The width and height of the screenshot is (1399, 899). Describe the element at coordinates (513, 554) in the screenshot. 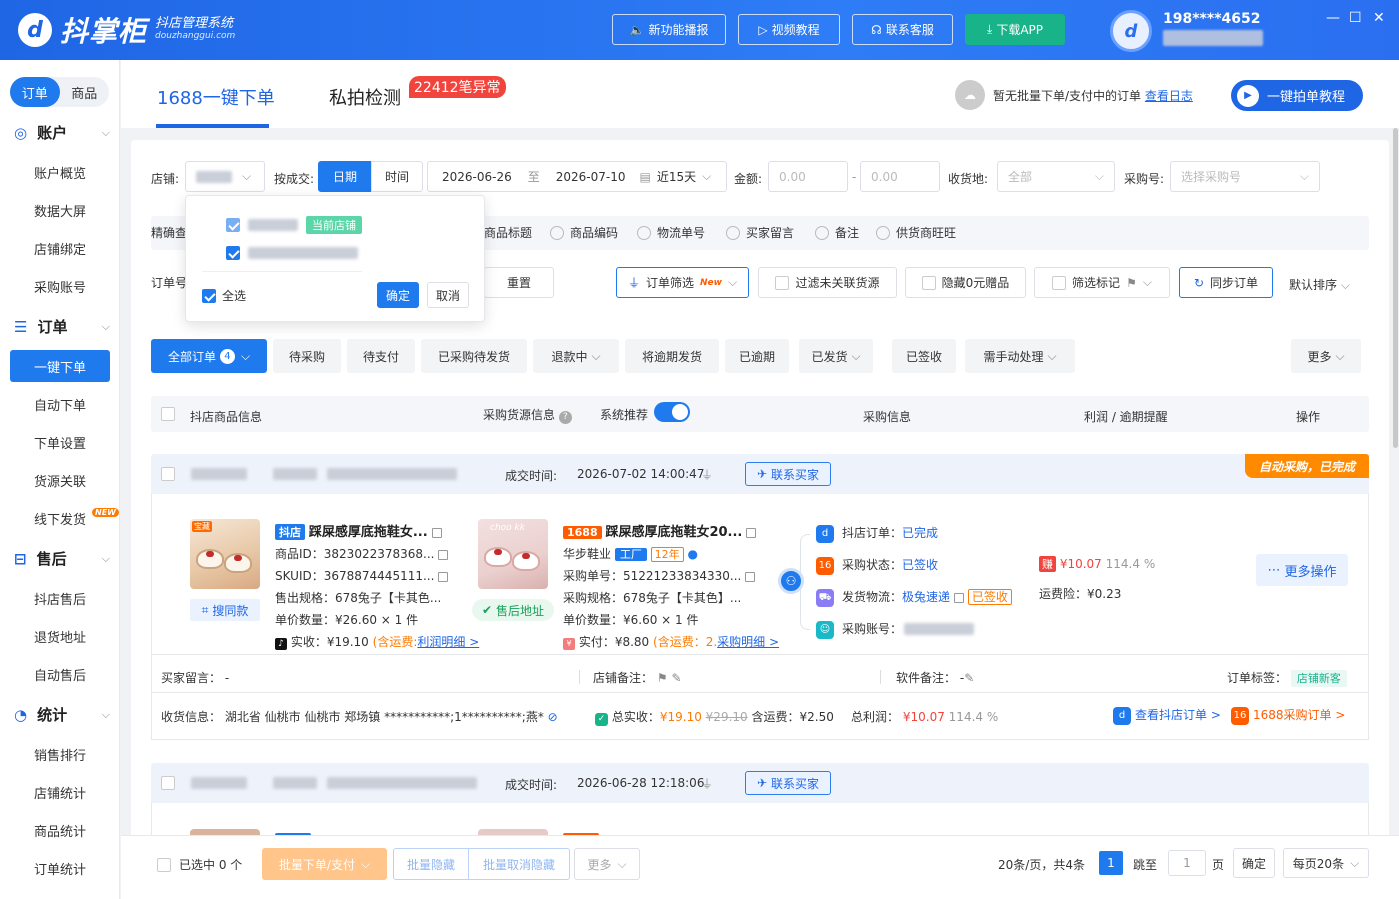

I see `source-product-image: choo kk` at that location.